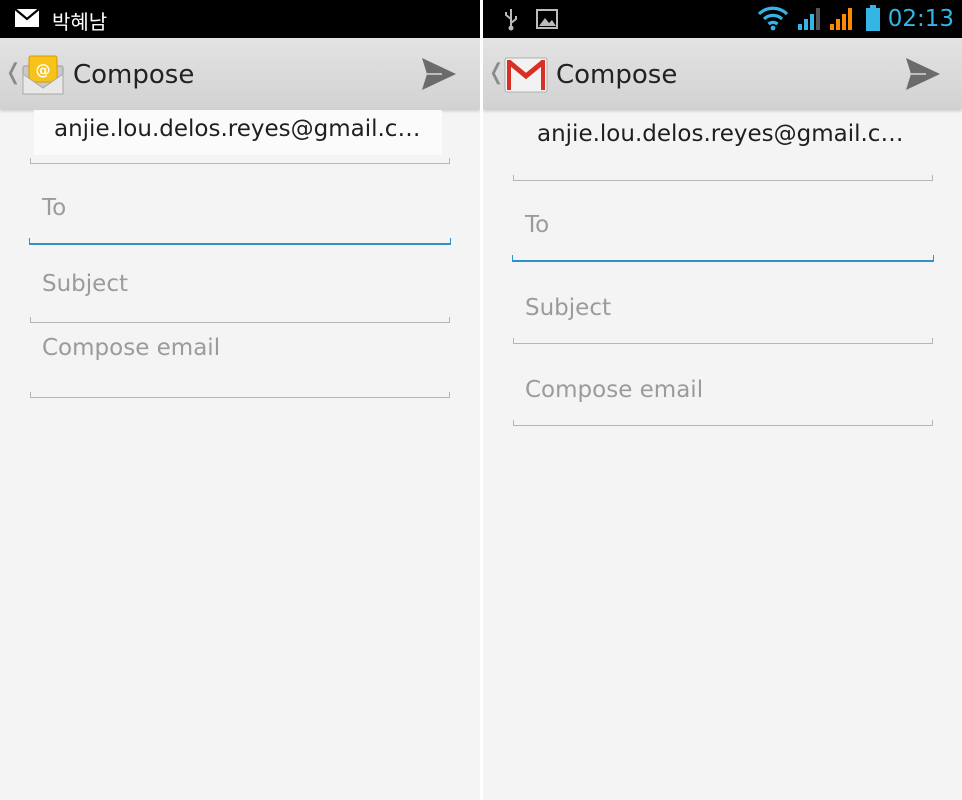 Image resolution: width=962 pixels, height=800 pixels. Describe the element at coordinates (920, 19) in the screenshot. I see `clock: 02:13` at that location.